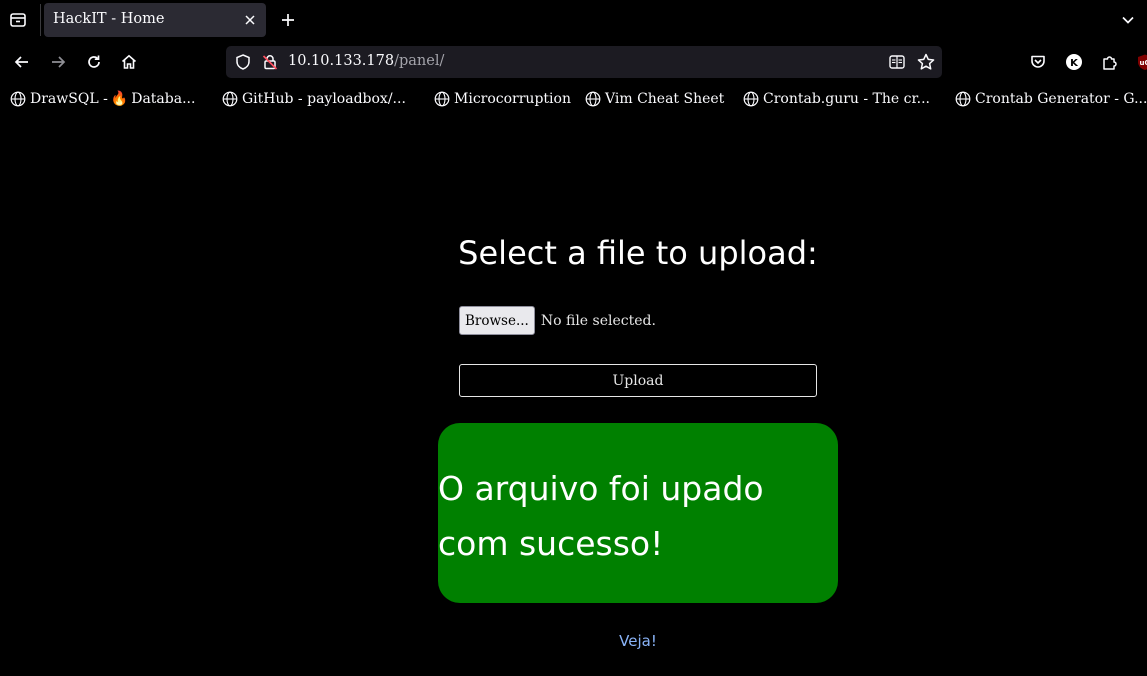 This screenshot has height=676, width=1147. What do you see at coordinates (18, 20) in the screenshot?
I see `tab-list-icon` at bounding box center [18, 20].